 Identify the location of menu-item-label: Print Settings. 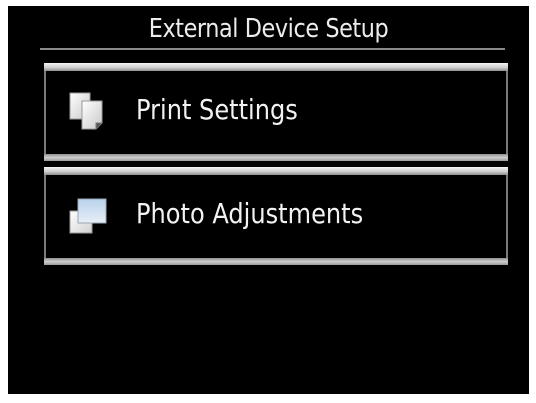
(217, 109).